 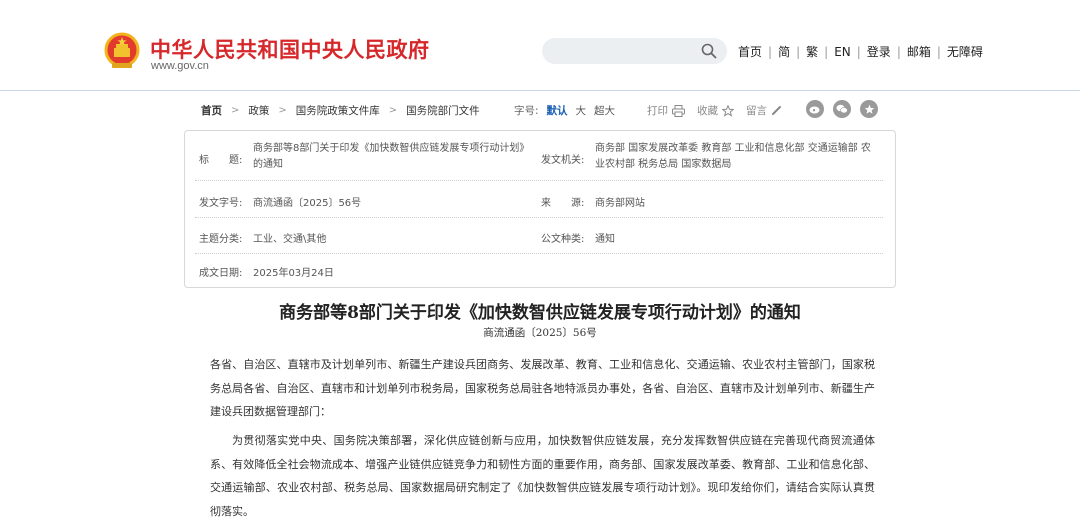 I want to click on link-traditional: 繁, so click(x=812, y=51).